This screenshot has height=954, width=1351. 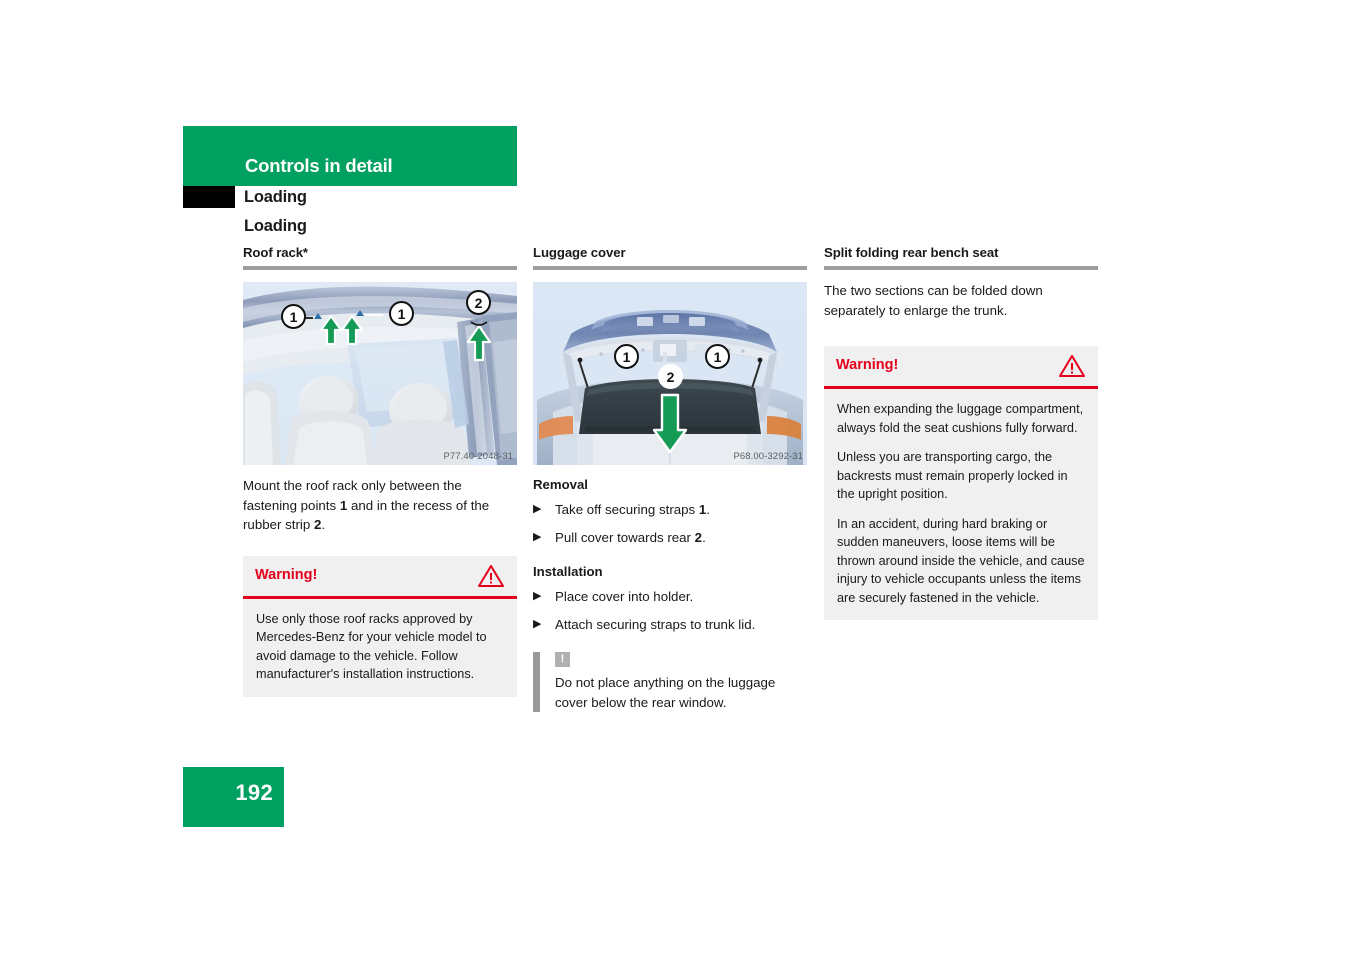 I want to click on list-item: ▶ Attach securing straps to trunk lid., so click(x=670, y=625).